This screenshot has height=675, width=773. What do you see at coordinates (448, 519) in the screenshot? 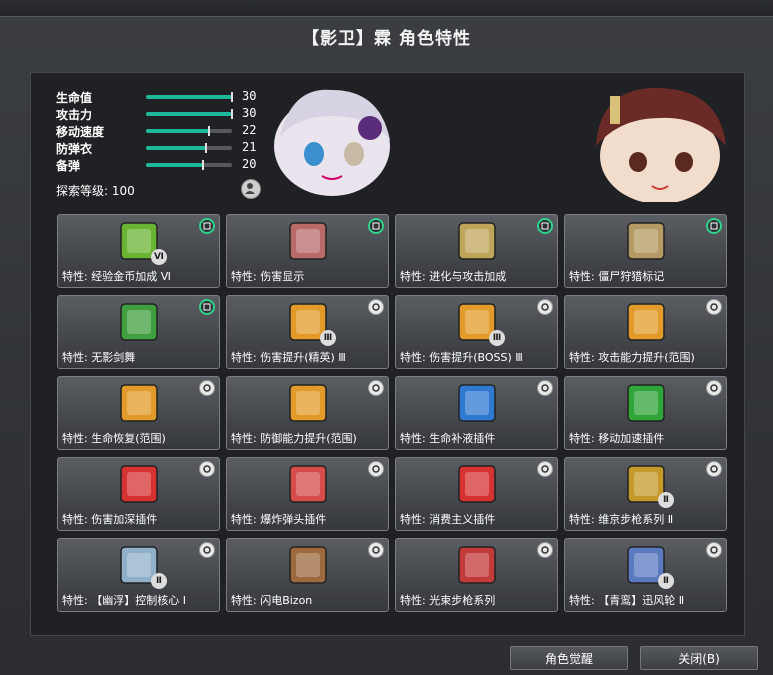
I see `trait-label: 特性: 消费主义插件` at bounding box center [448, 519].